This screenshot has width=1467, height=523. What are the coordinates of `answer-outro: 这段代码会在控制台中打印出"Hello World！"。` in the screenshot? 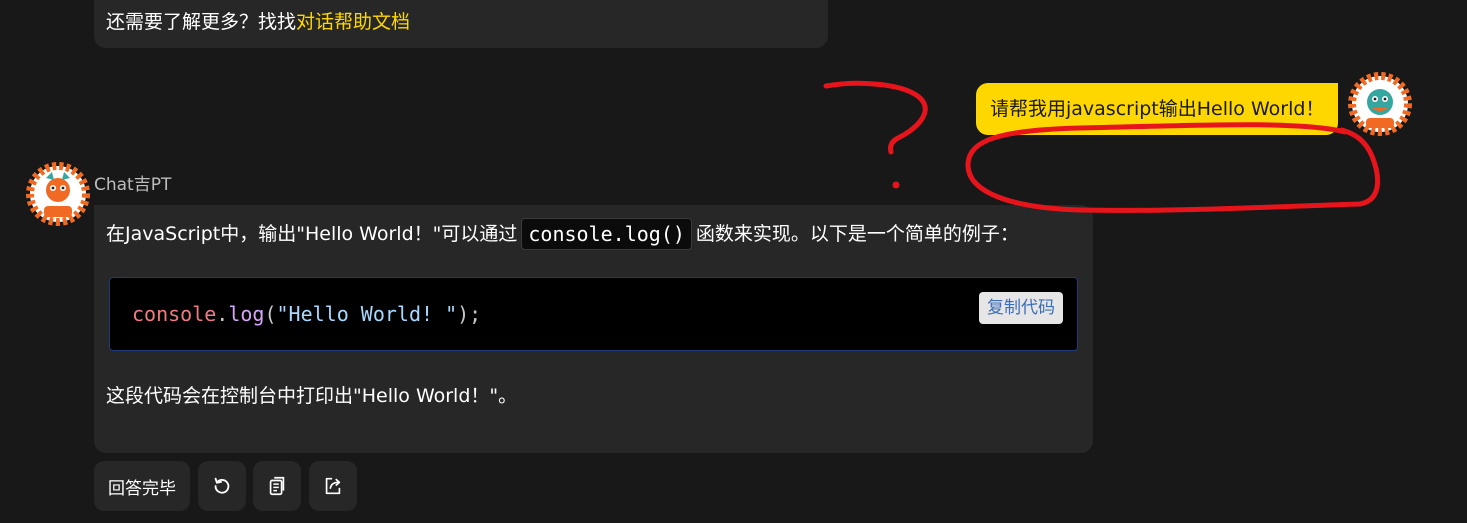 It's located at (312, 396).